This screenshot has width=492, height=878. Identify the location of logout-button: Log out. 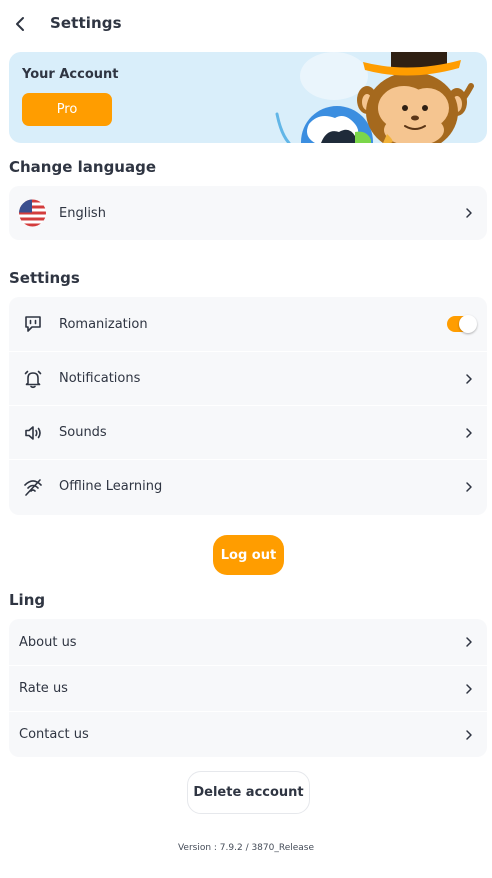
(248, 555).